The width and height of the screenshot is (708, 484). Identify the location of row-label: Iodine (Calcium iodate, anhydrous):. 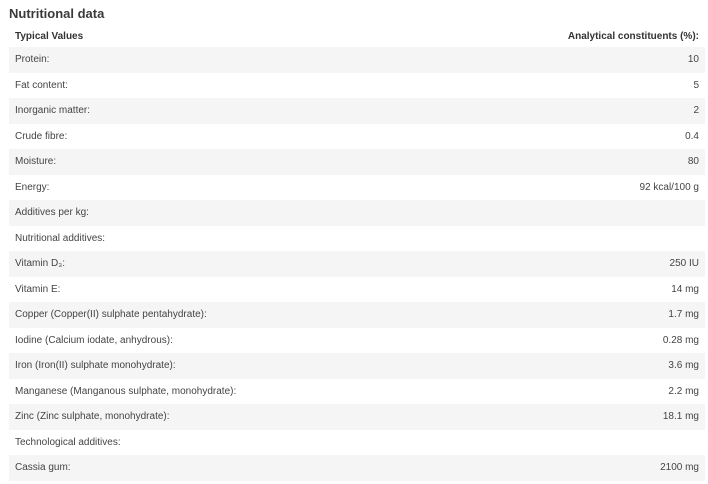
(183, 340).